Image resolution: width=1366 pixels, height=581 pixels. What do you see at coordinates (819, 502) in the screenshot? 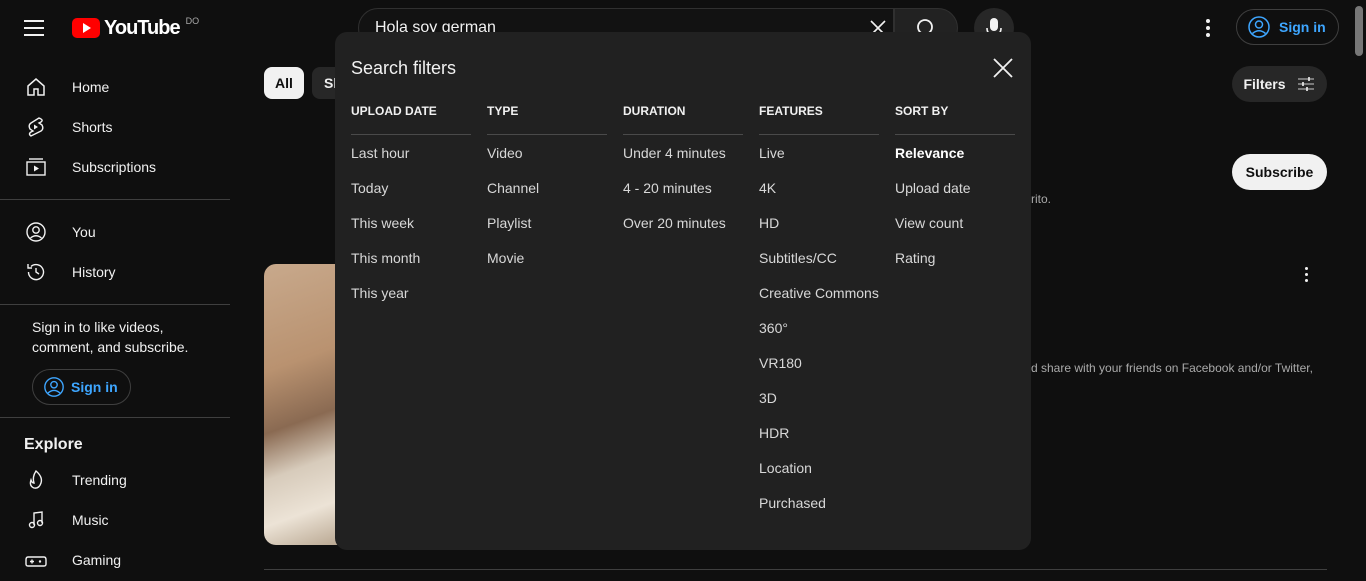
I see `filter-option-purchased: Purchased` at bounding box center [819, 502].